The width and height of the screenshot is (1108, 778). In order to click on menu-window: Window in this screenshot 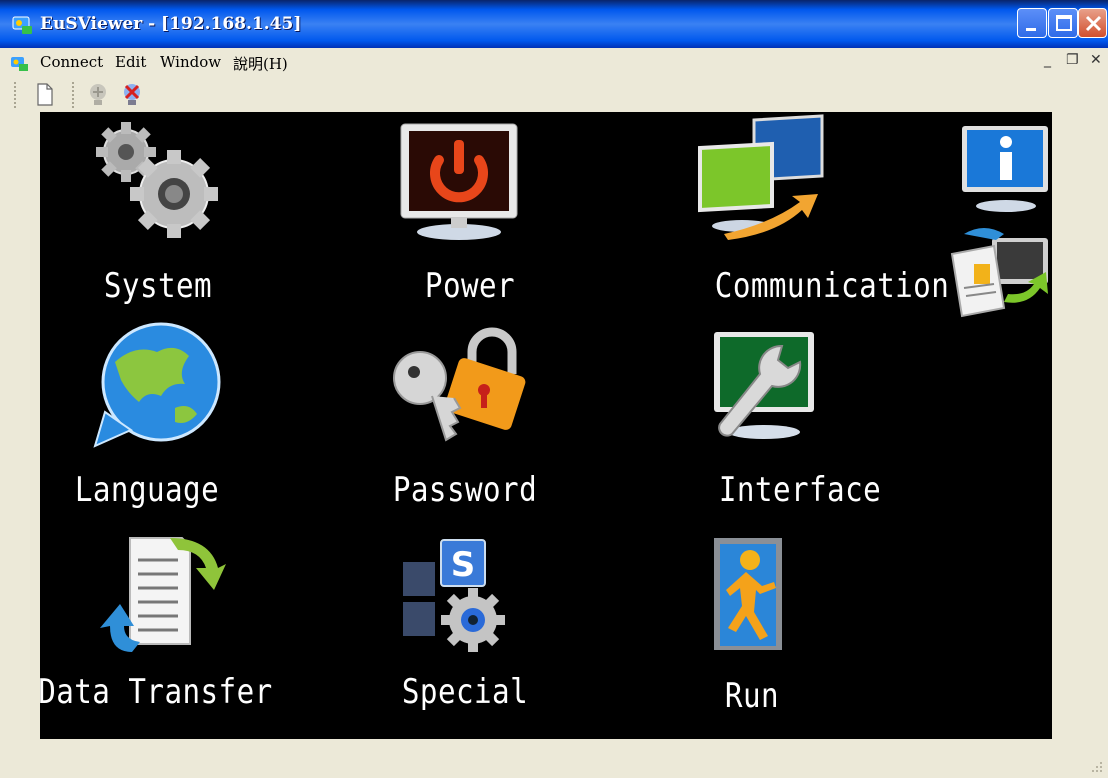, I will do `click(190, 62)`.